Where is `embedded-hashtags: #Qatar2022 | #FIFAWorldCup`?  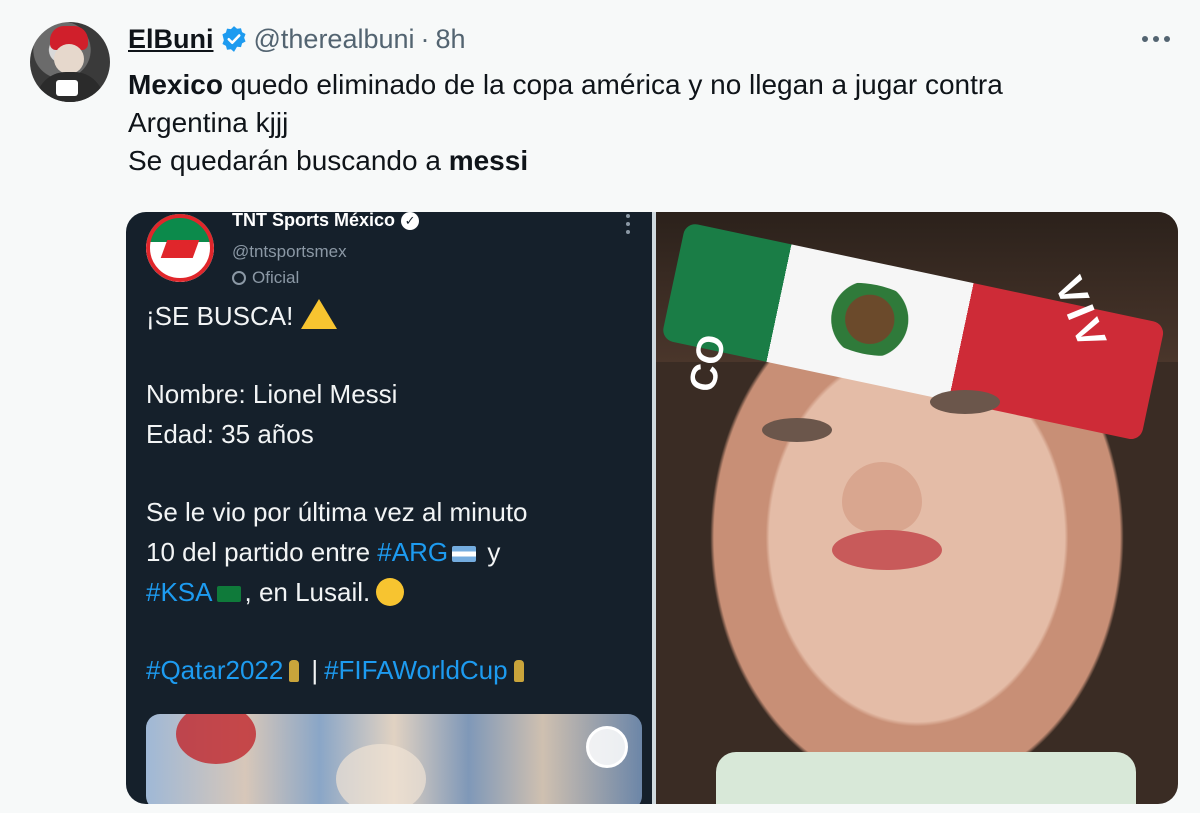 embedded-hashtags: #Qatar2022 | #FIFAWorldCup is located at coordinates (391, 670).